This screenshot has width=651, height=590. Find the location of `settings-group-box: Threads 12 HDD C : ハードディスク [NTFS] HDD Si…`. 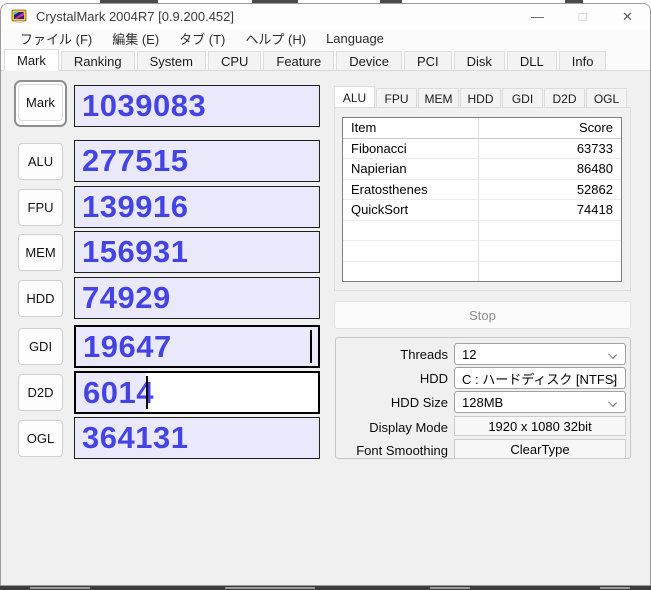

settings-group-box: Threads 12 HDD C : ハードディスク [NTFS] HDD Si… is located at coordinates (483, 398).